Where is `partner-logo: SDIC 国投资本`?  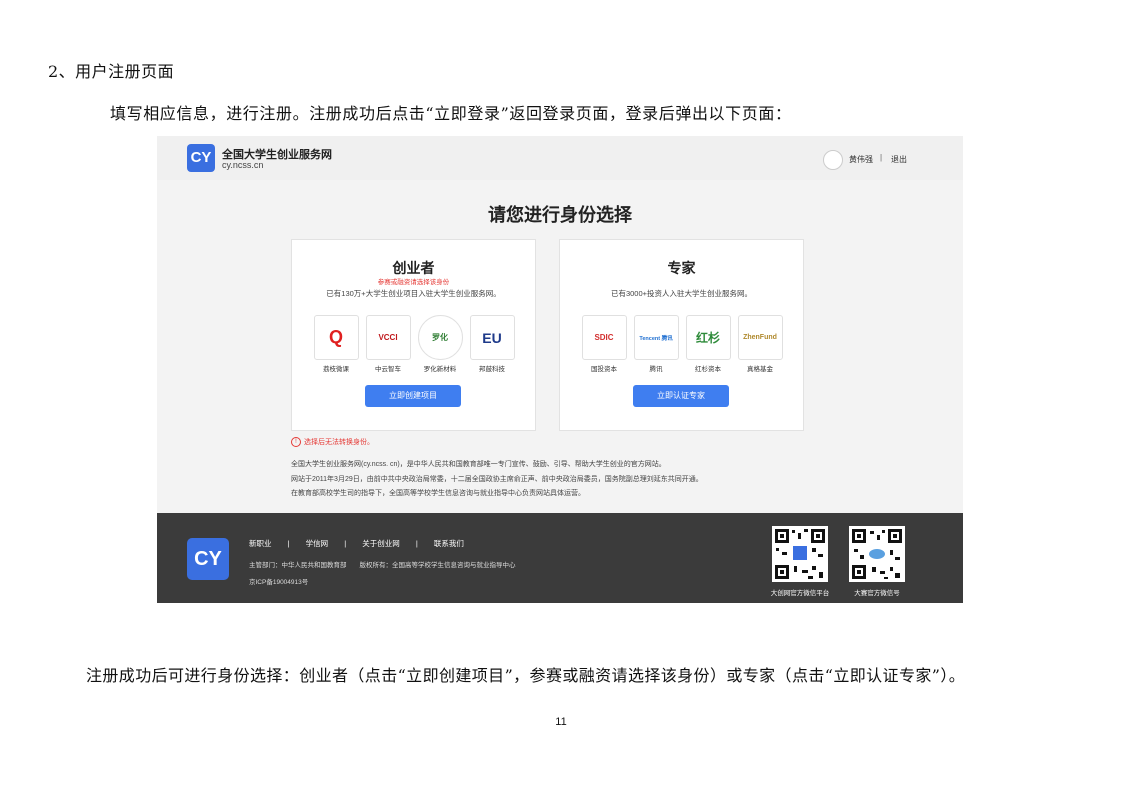
partner-logo: SDIC 国投资本 is located at coordinates (604, 344).